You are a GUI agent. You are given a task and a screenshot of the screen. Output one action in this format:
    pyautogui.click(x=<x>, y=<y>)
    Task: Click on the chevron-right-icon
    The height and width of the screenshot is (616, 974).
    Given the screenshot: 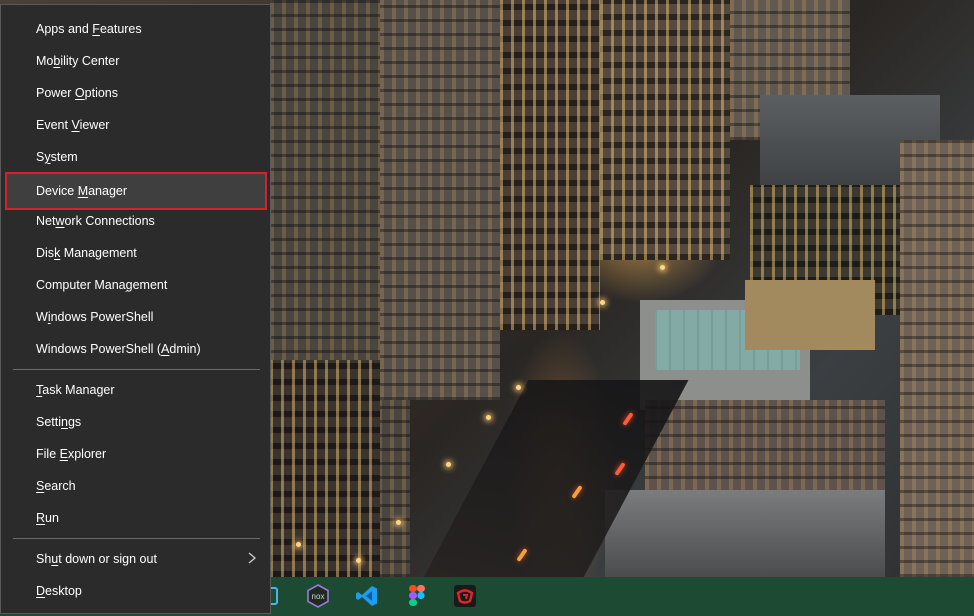 What is the action you would take?
    pyautogui.click(x=252, y=558)
    